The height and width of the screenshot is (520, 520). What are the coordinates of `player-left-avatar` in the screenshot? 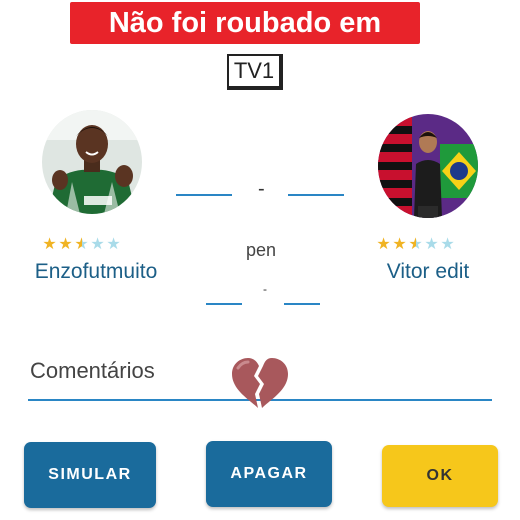 It's located at (92, 162).